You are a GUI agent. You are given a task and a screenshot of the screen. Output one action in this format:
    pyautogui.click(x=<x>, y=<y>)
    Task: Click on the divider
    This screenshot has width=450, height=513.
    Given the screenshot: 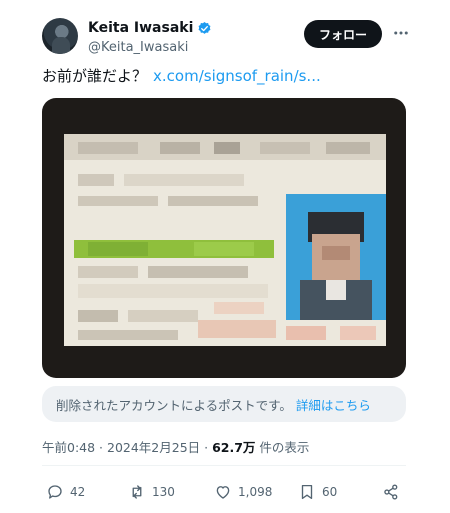 What is the action you would take?
    pyautogui.click(x=224, y=465)
    